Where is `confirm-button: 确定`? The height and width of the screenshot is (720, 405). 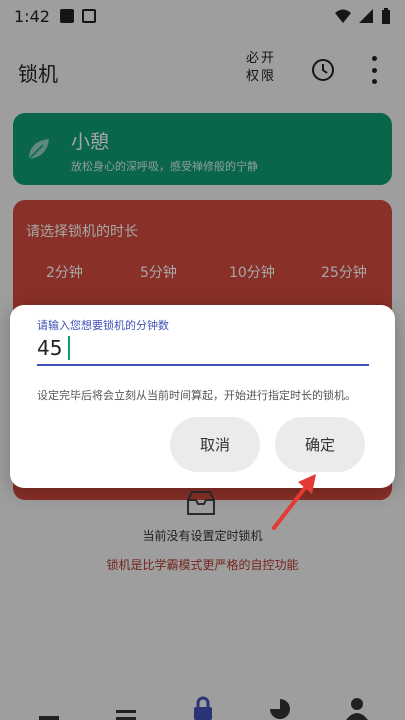
confirm-button: 确定 is located at coordinates (320, 444).